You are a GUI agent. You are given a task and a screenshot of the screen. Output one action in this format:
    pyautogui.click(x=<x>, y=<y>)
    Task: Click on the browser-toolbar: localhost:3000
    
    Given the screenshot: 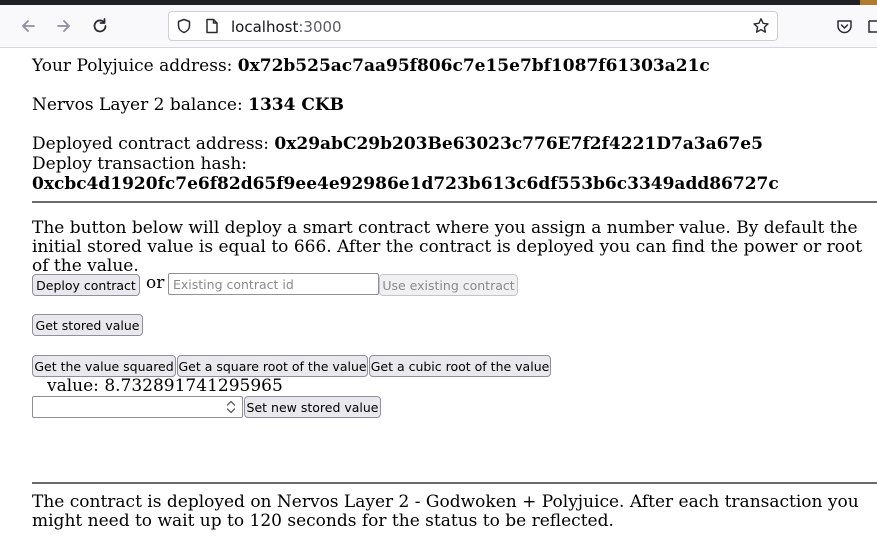 What is the action you would take?
    pyautogui.click(x=438, y=26)
    